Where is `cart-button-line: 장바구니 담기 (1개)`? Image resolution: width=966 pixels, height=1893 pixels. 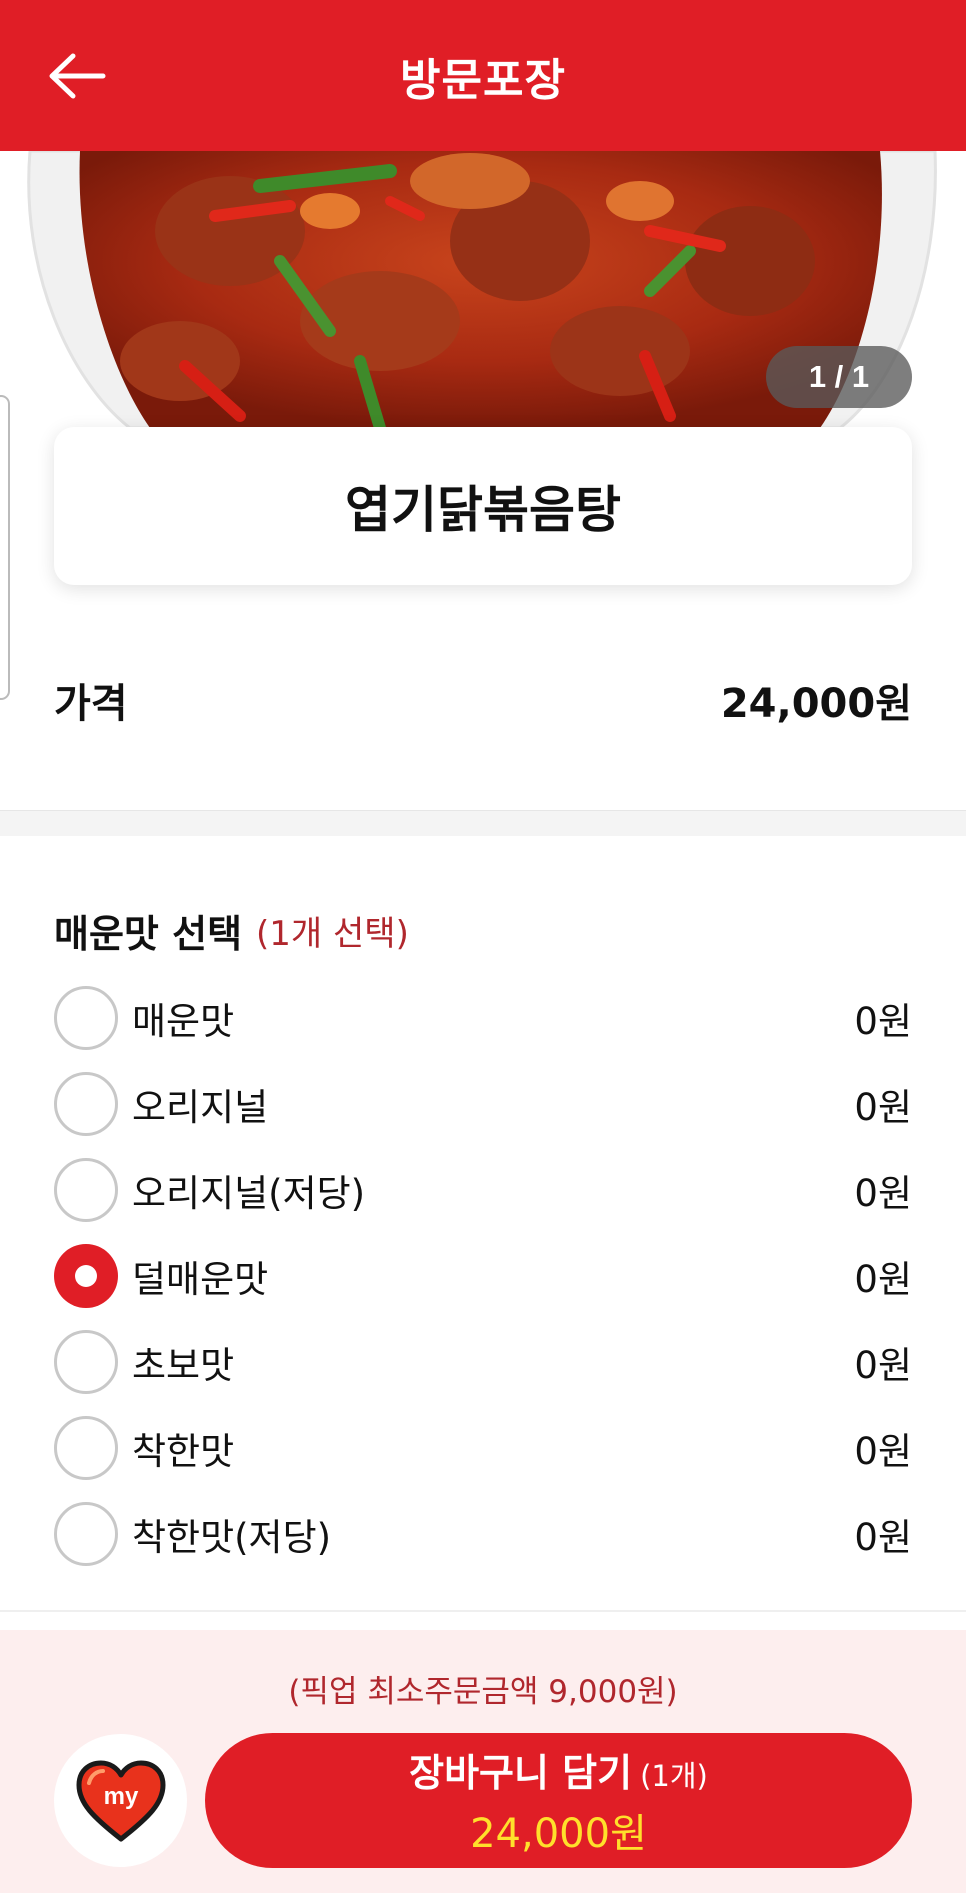 cart-button-line: 장바구니 담기 (1개) is located at coordinates (558, 1769).